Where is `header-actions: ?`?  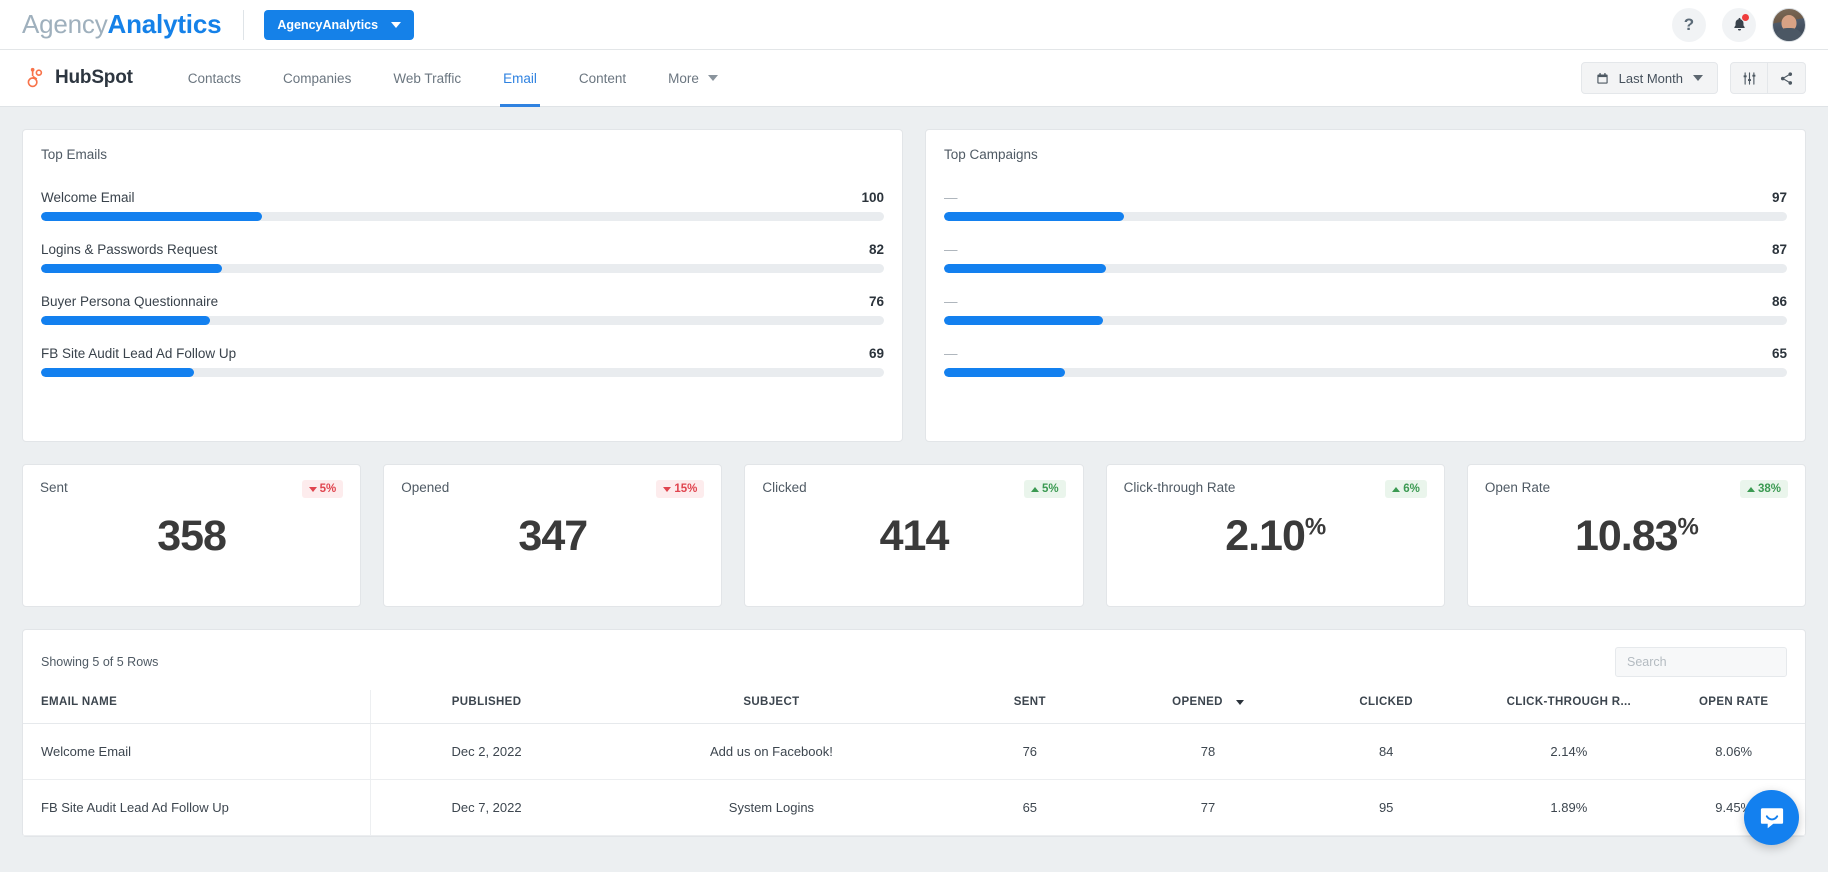
header-actions: ? is located at coordinates (1739, 24).